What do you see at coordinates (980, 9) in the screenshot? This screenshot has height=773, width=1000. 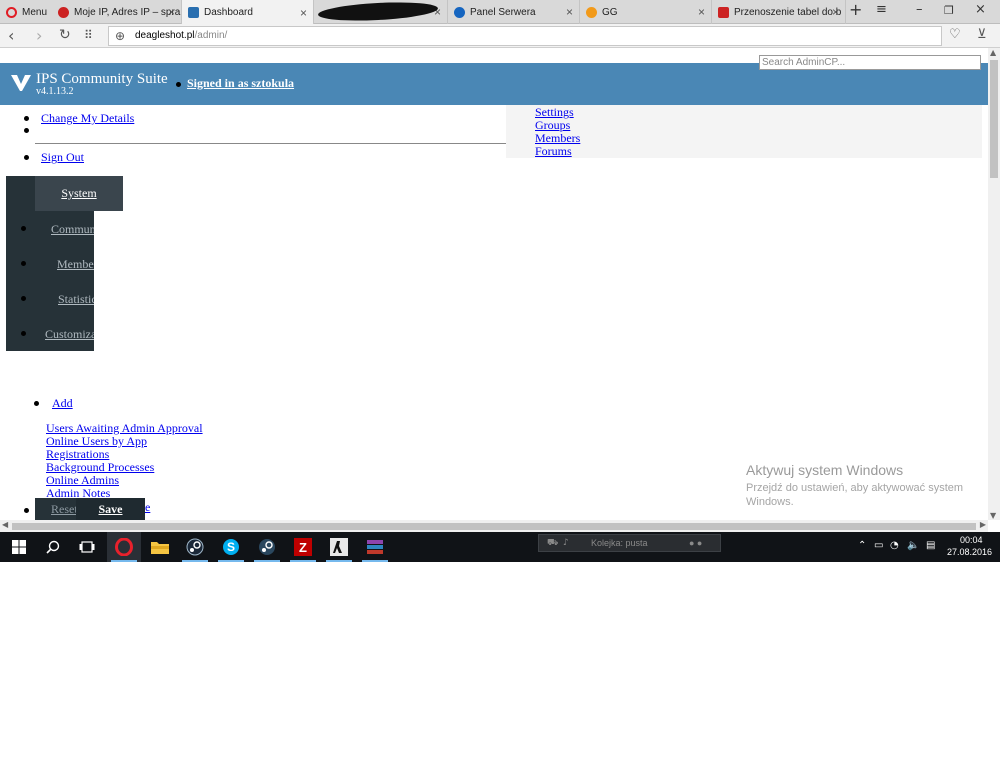 I see `window-close-icon: ×` at bounding box center [980, 9].